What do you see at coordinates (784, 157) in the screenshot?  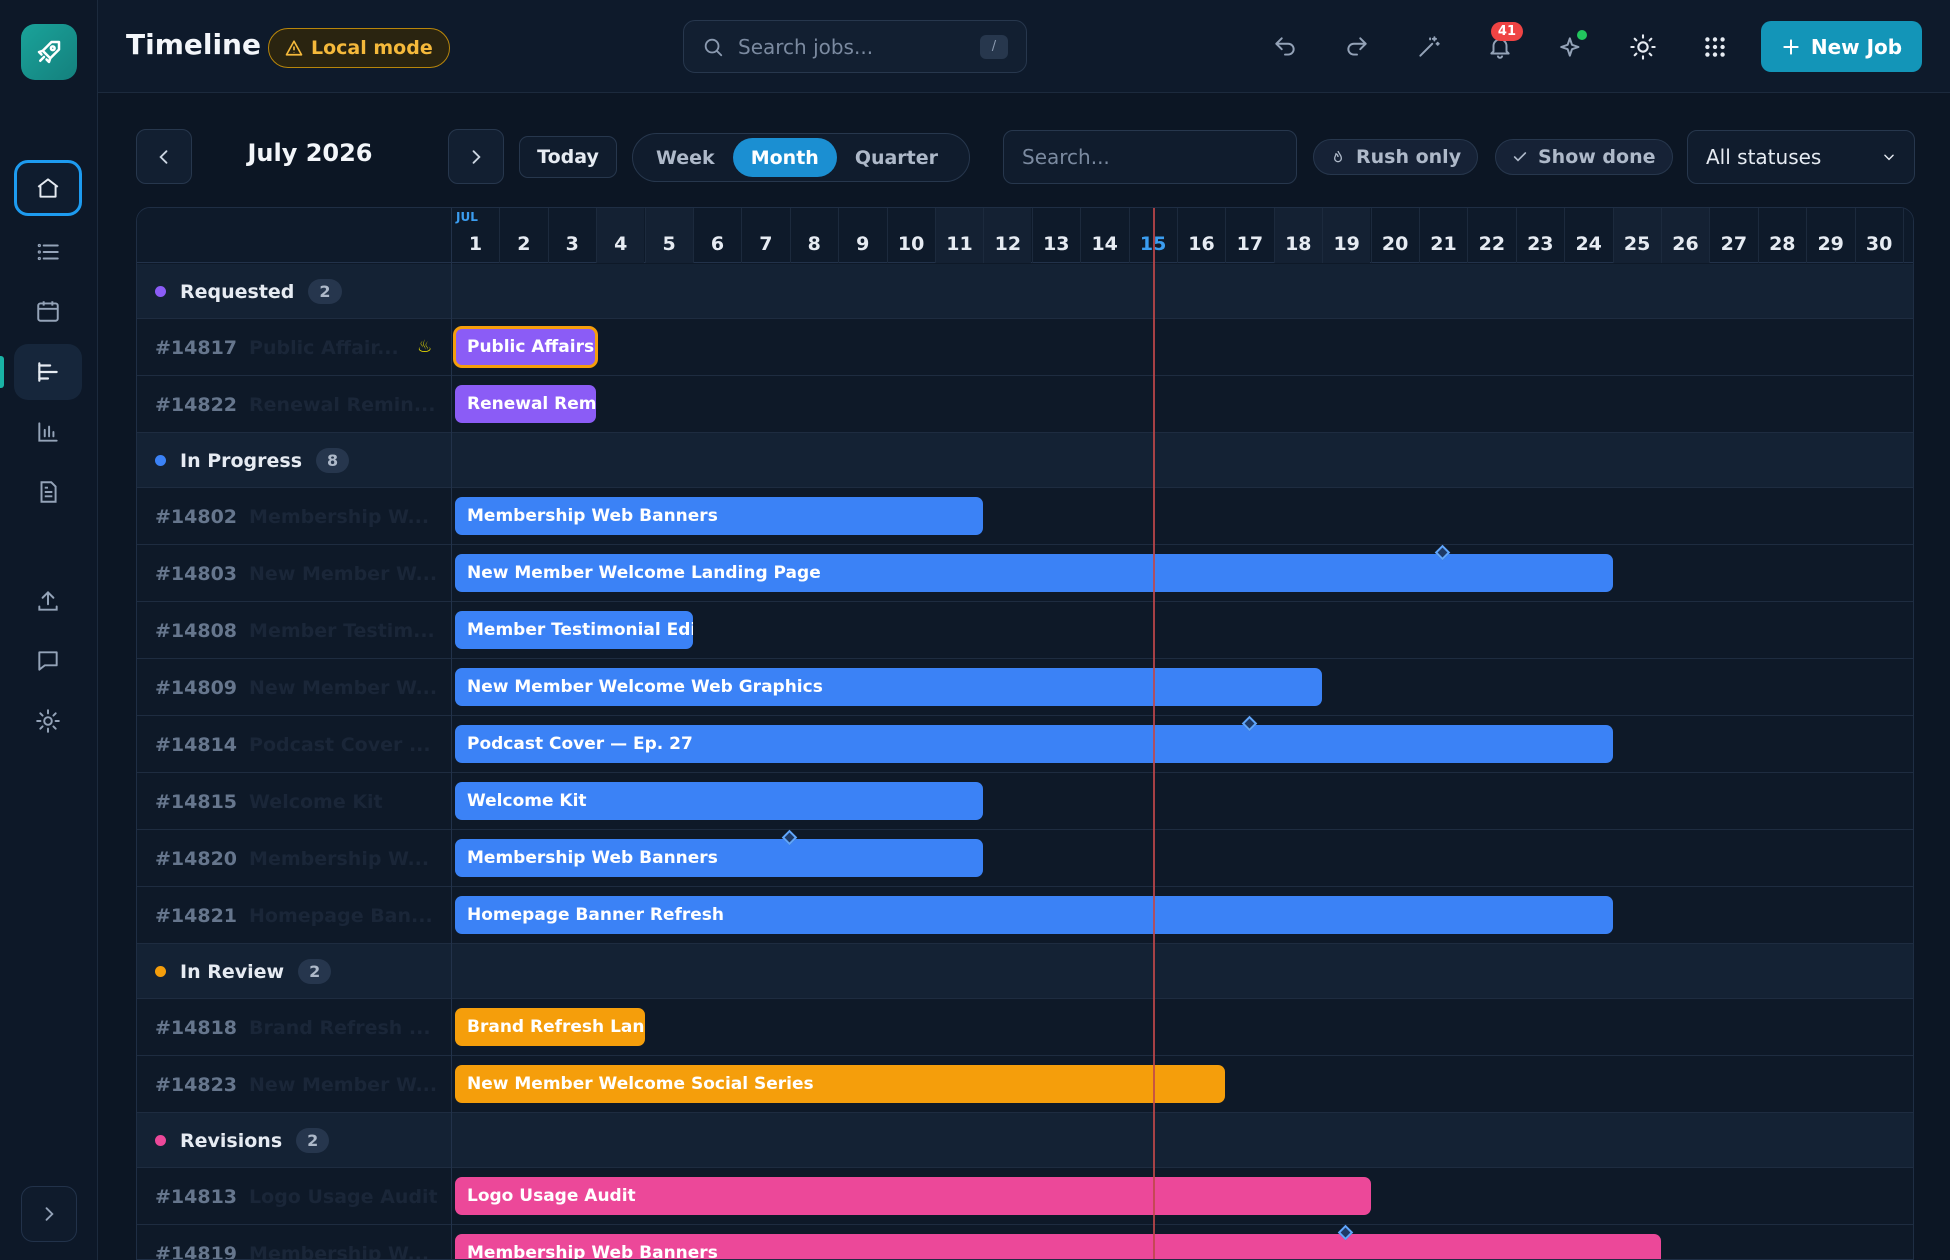 I see `view-month-tab: Month` at bounding box center [784, 157].